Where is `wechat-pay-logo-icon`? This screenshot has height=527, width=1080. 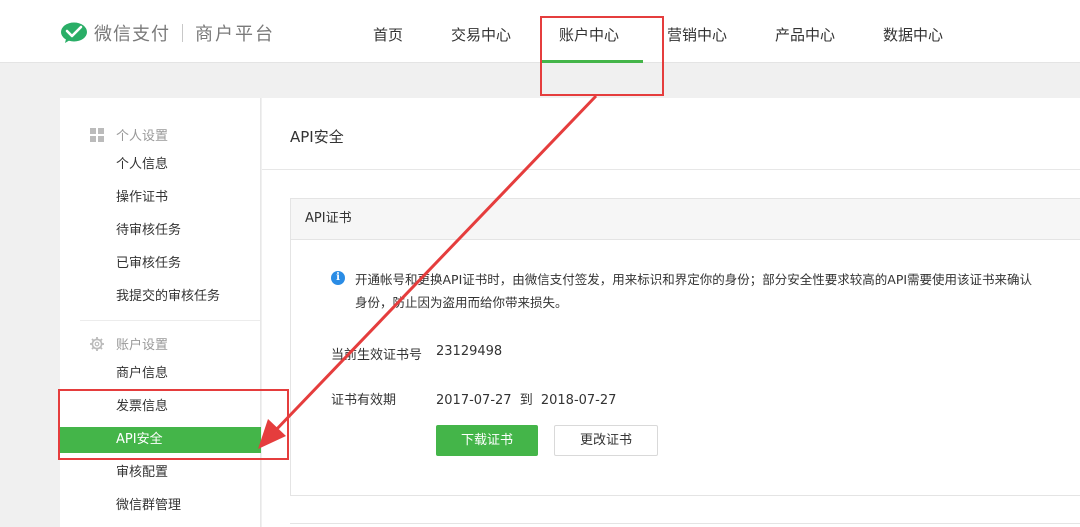
wechat-pay-logo-icon is located at coordinates (74, 32).